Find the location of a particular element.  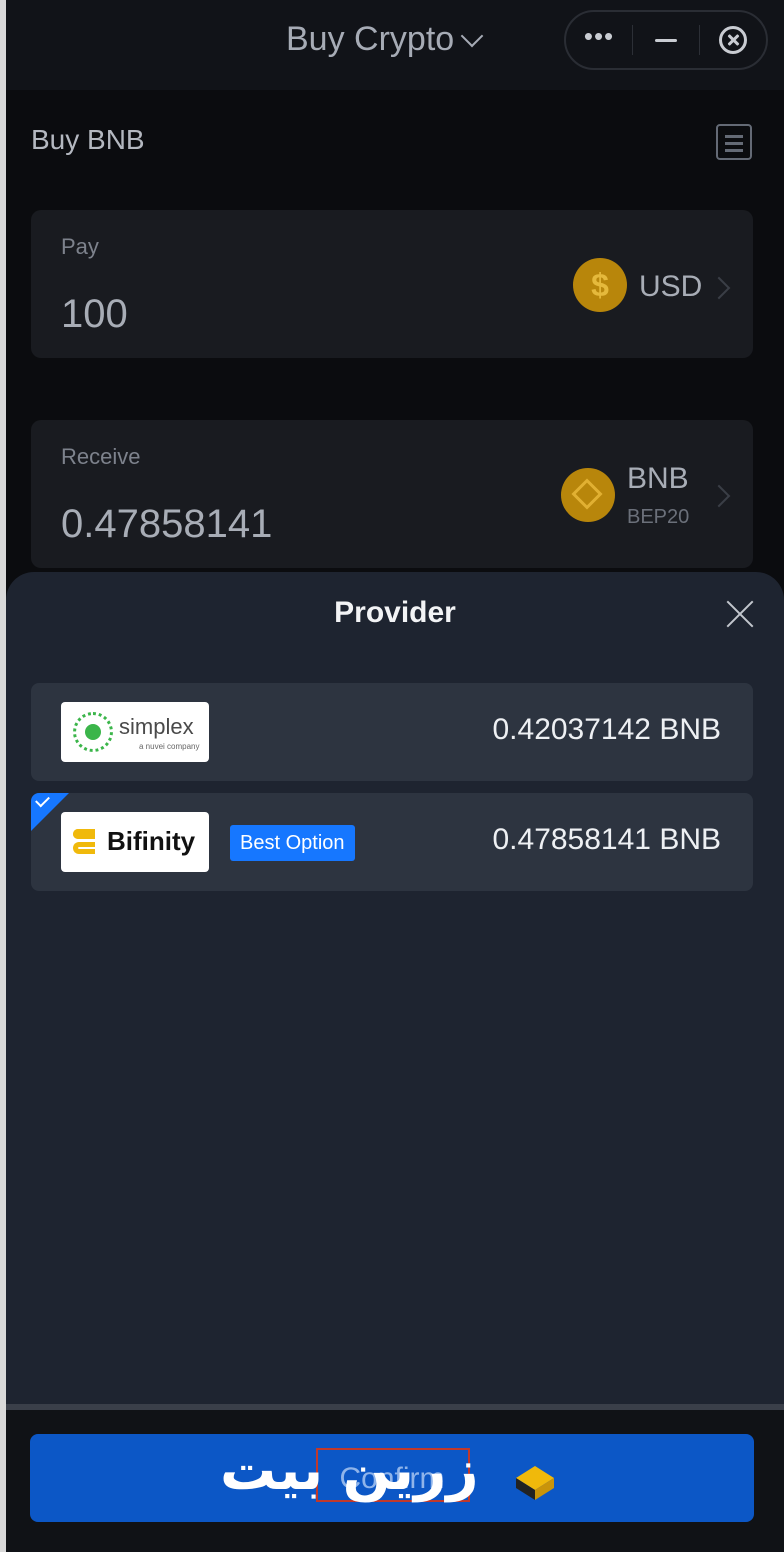

best-option-badge: Best Option is located at coordinates (292, 843).